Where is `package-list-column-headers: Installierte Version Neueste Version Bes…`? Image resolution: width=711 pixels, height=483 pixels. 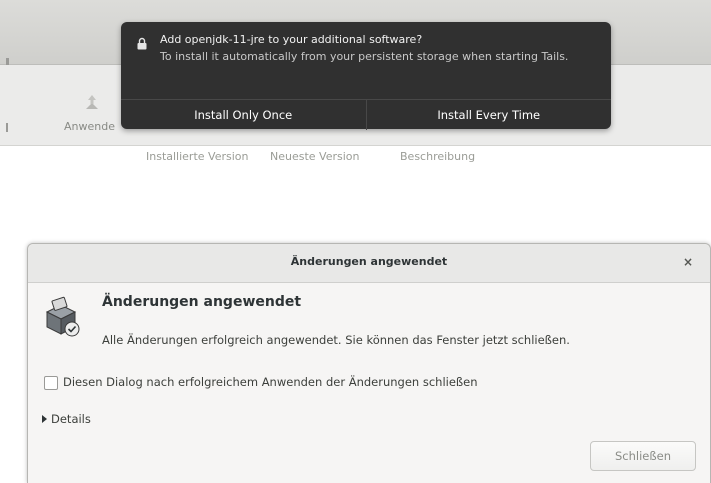 package-list-column-headers: Installierte Version Neueste Version Bes… is located at coordinates (355, 158).